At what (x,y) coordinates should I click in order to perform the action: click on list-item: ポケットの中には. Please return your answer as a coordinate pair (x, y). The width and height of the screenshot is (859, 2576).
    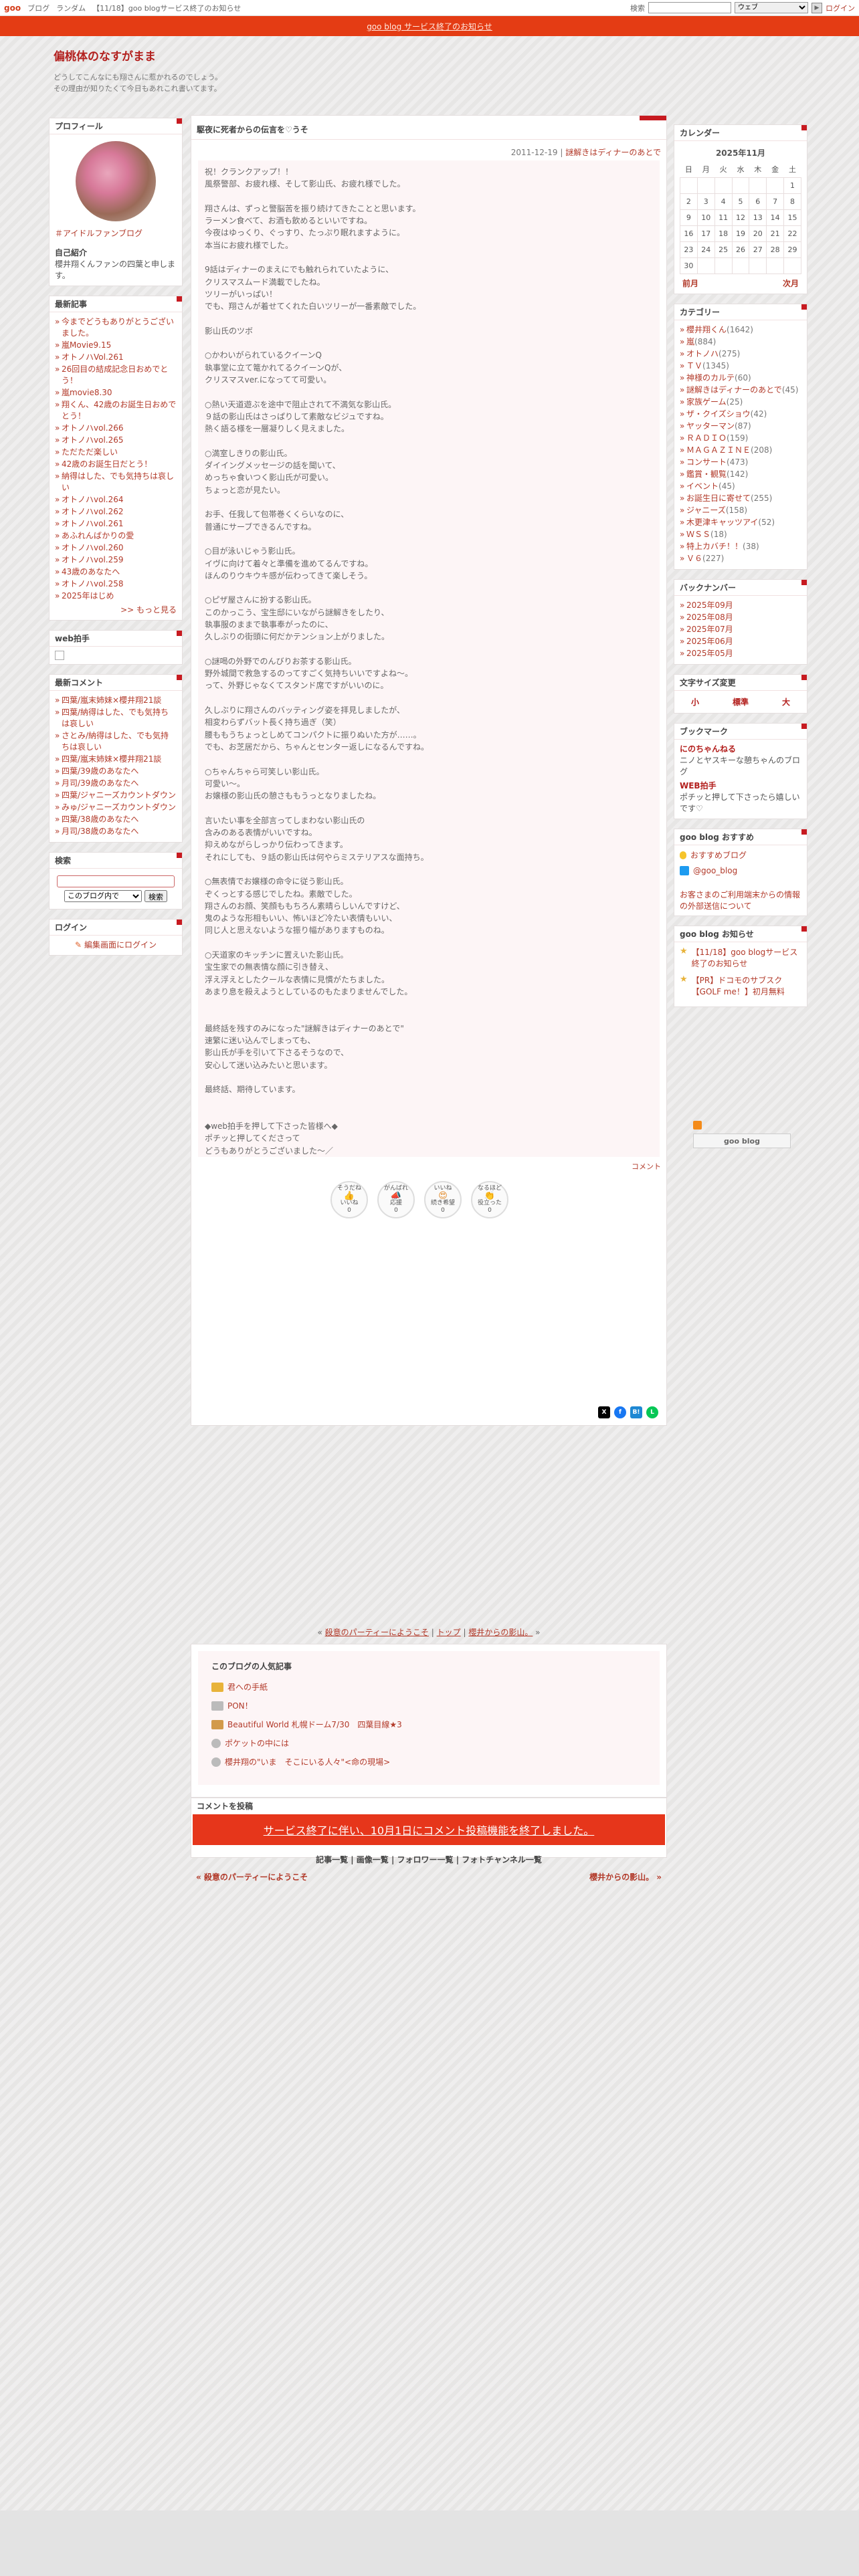
    Looking at the image, I should click on (428, 1743).